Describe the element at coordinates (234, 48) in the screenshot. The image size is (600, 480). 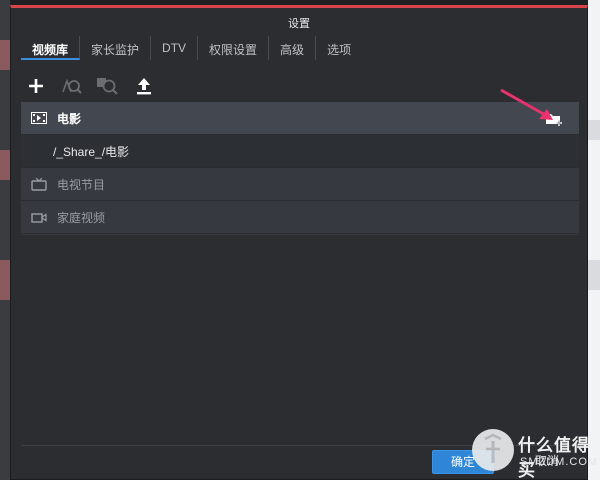
I see `tab-permissions: 权限设置` at that location.